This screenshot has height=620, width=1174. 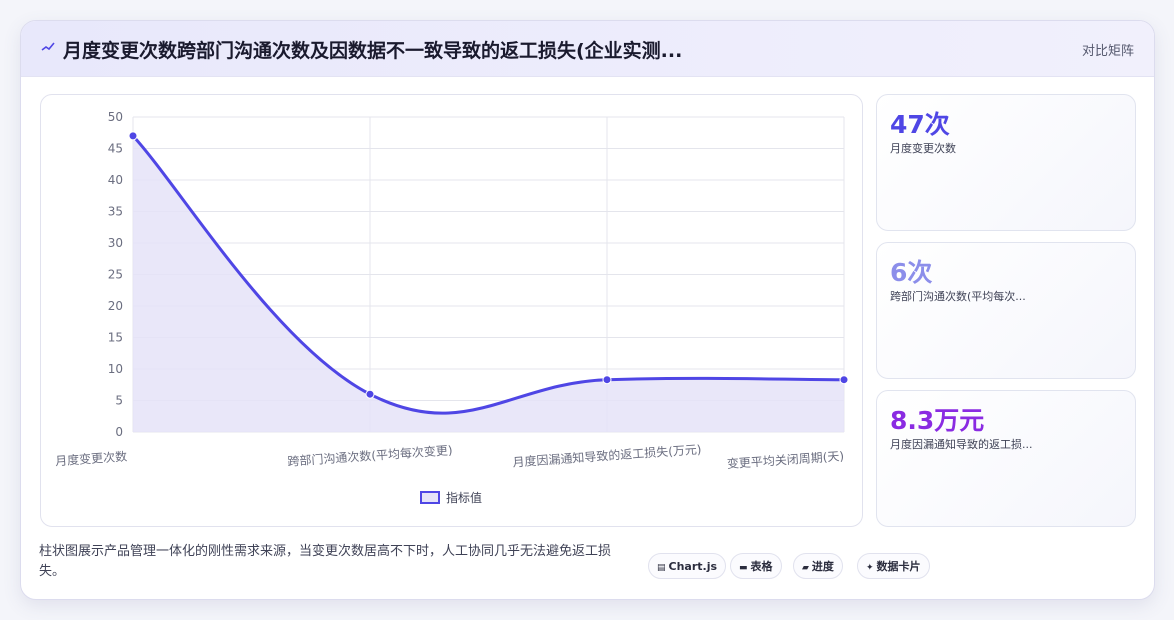 I want to click on table-icon: ▬, so click(x=743, y=568).